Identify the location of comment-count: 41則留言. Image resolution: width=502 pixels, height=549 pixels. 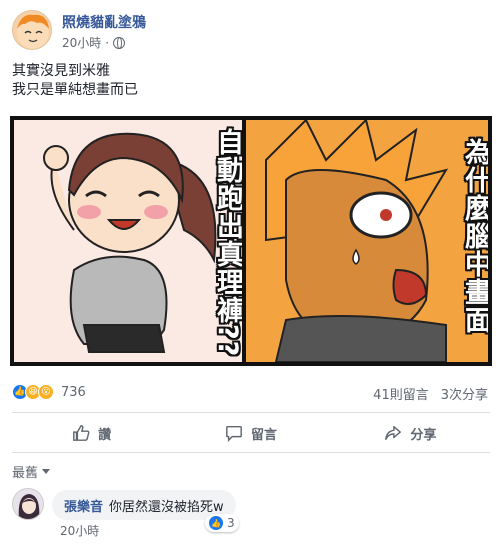
(401, 393).